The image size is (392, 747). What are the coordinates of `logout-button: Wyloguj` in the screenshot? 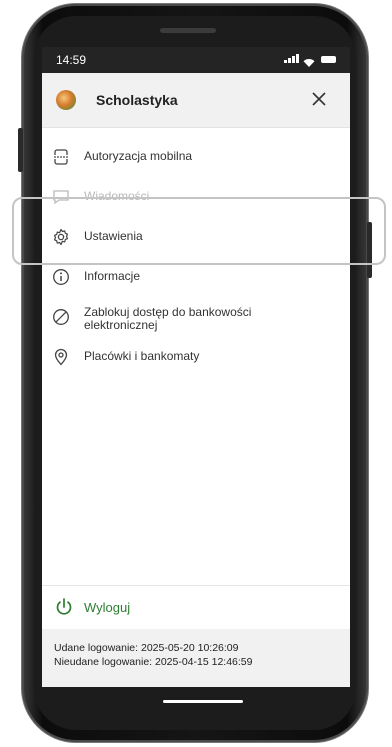 It's located at (92, 607).